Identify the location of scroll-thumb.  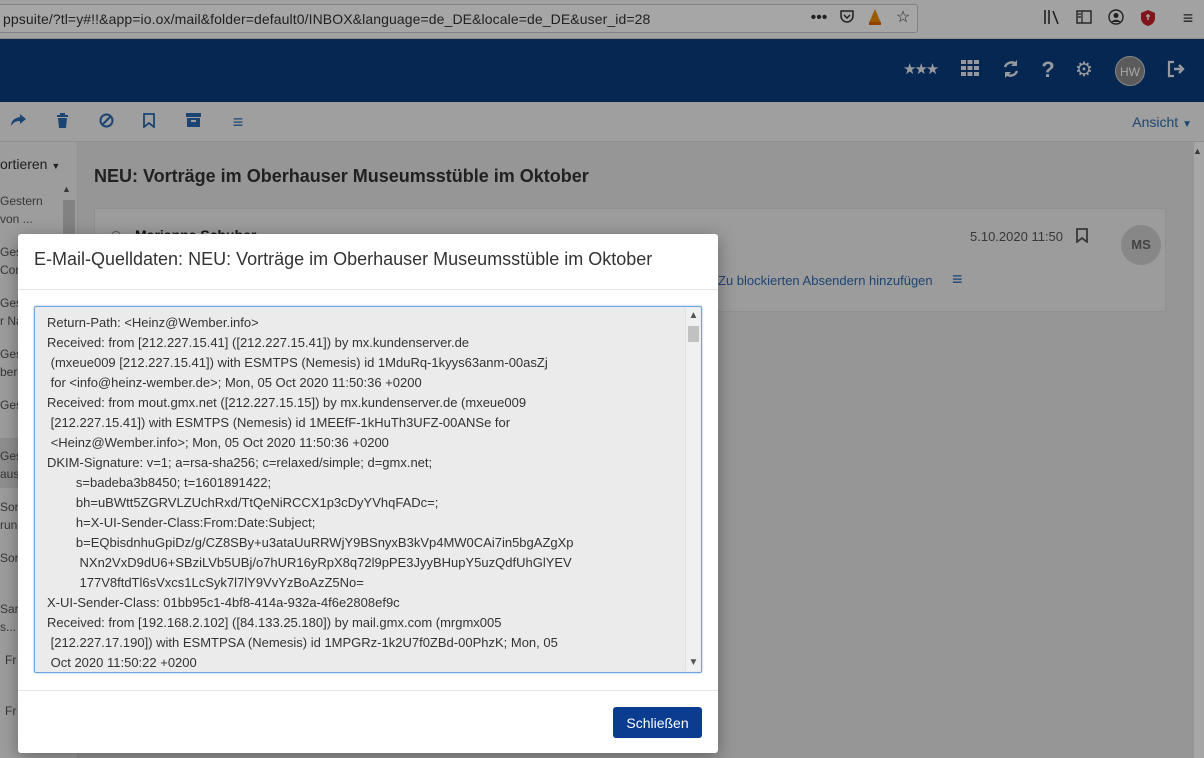
(693, 334).